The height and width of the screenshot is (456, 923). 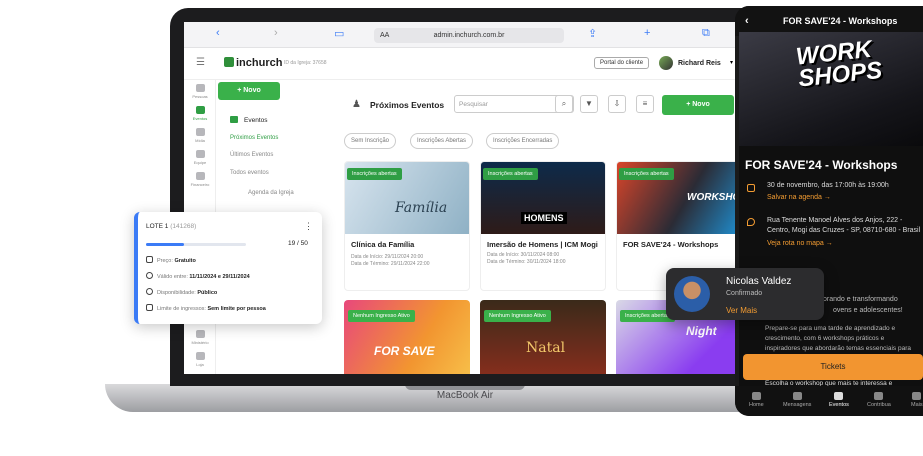 What do you see at coordinates (271, 193) in the screenshot?
I see `menu-agenda: Agenda da Igreja` at bounding box center [271, 193].